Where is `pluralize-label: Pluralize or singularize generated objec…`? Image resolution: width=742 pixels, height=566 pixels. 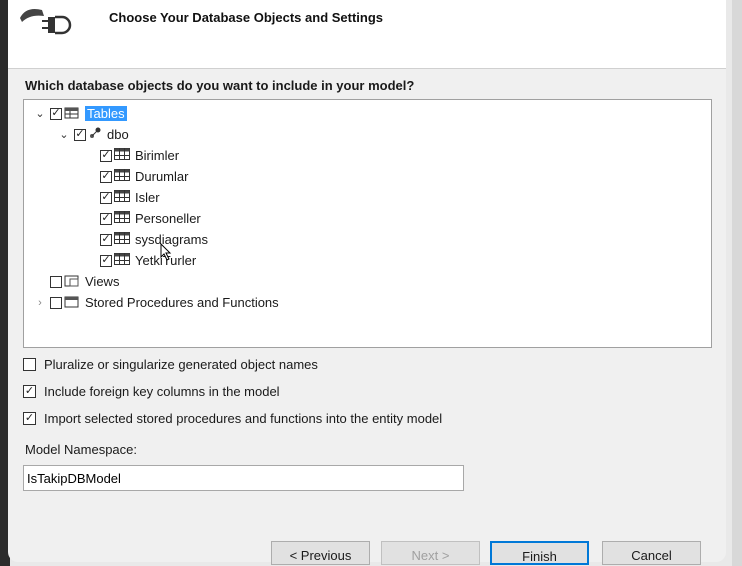 pluralize-label: Pluralize or singularize generated objec… is located at coordinates (181, 364).